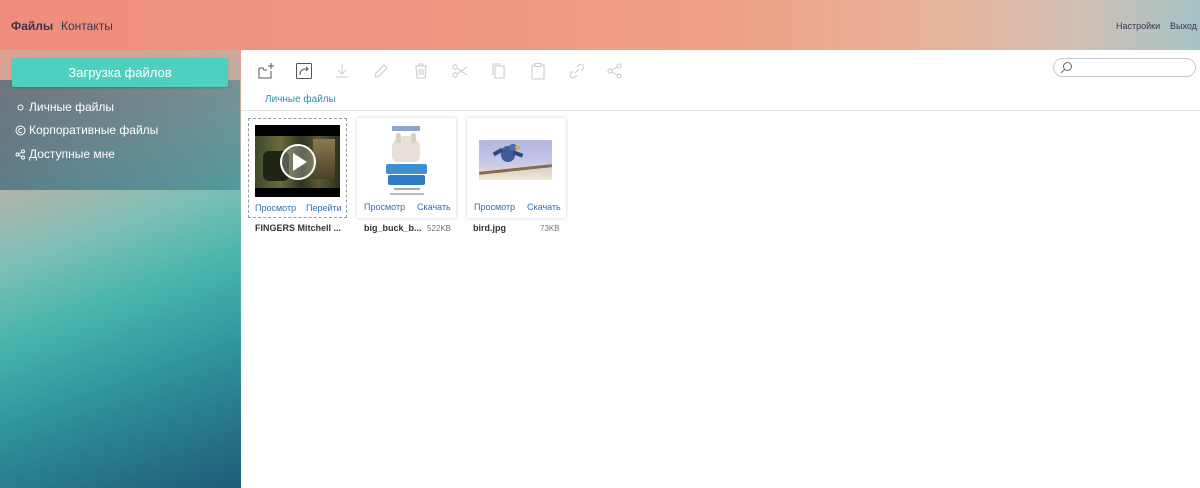  What do you see at coordinates (489, 228) in the screenshot?
I see `file-name: bird.jpg` at bounding box center [489, 228].